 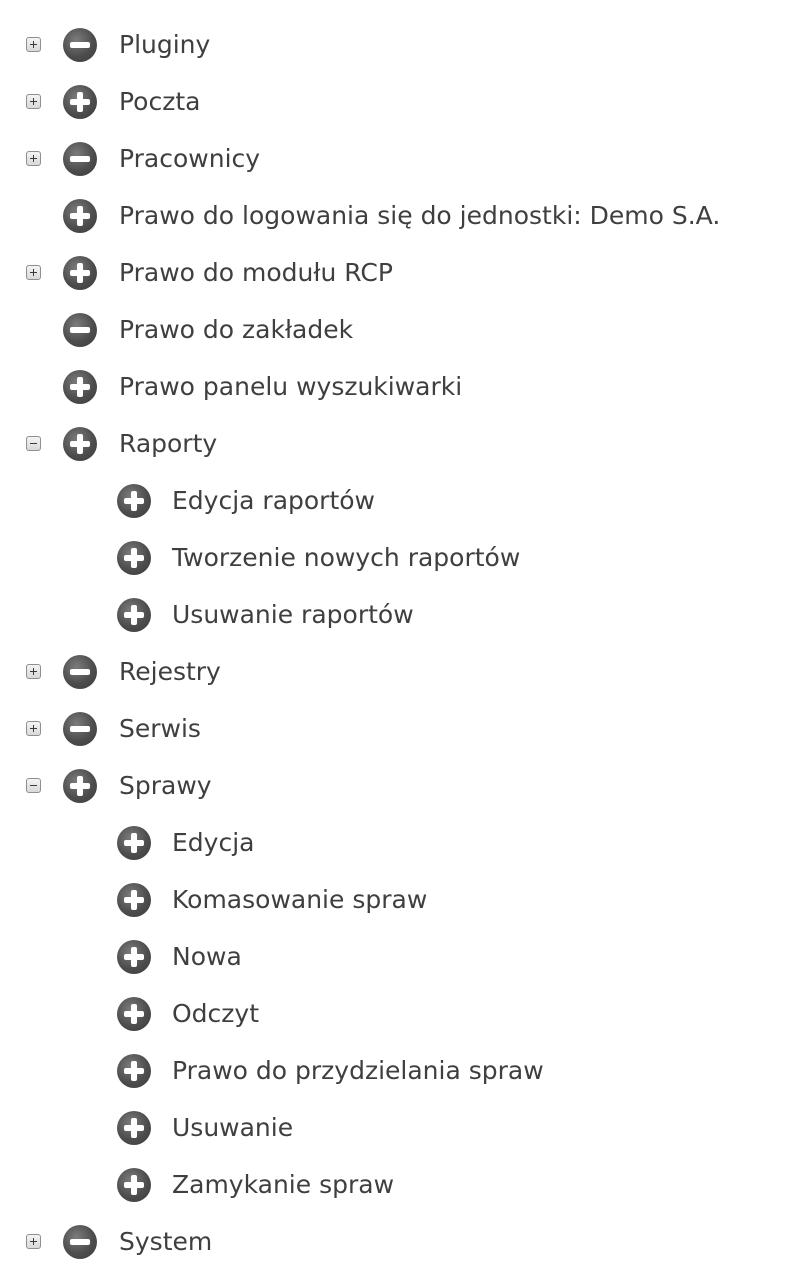 I want to click on tree-node-label: Edycja raportów, so click(x=274, y=500).